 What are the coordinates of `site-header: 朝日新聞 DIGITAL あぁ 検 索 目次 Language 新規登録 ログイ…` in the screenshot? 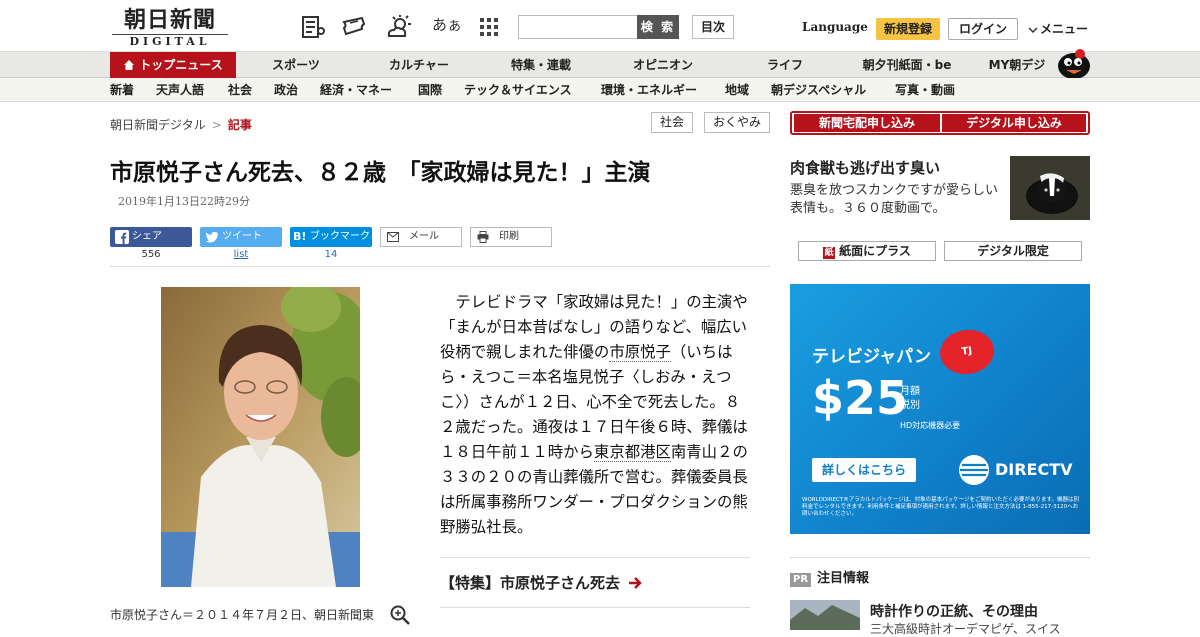 It's located at (600, 26).